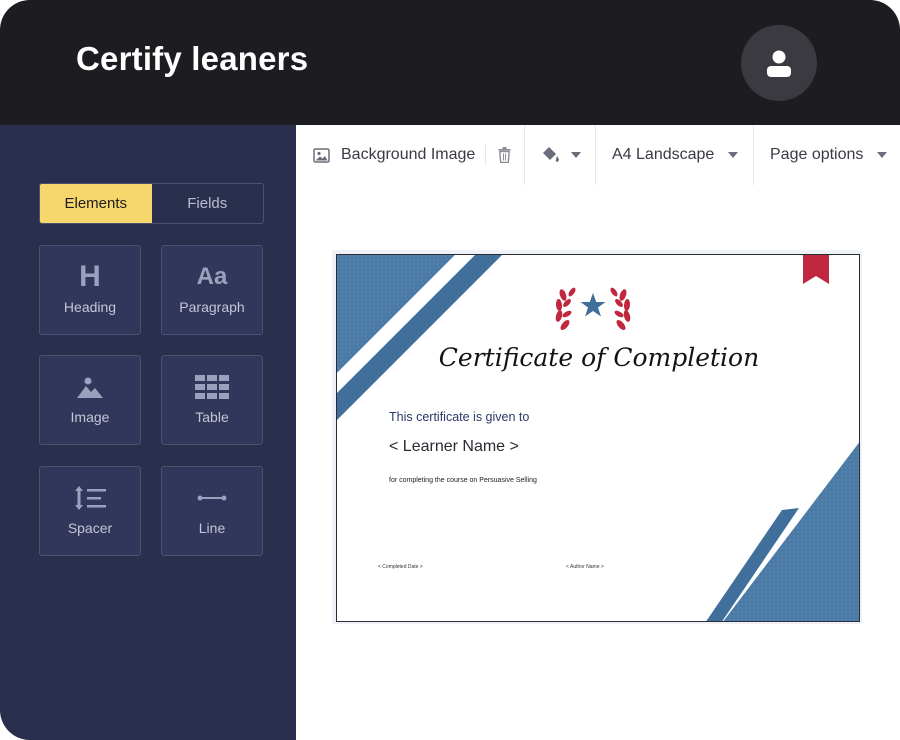 The width and height of the screenshot is (900, 740). What do you see at coordinates (212, 498) in the screenshot?
I see `line-icon` at bounding box center [212, 498].